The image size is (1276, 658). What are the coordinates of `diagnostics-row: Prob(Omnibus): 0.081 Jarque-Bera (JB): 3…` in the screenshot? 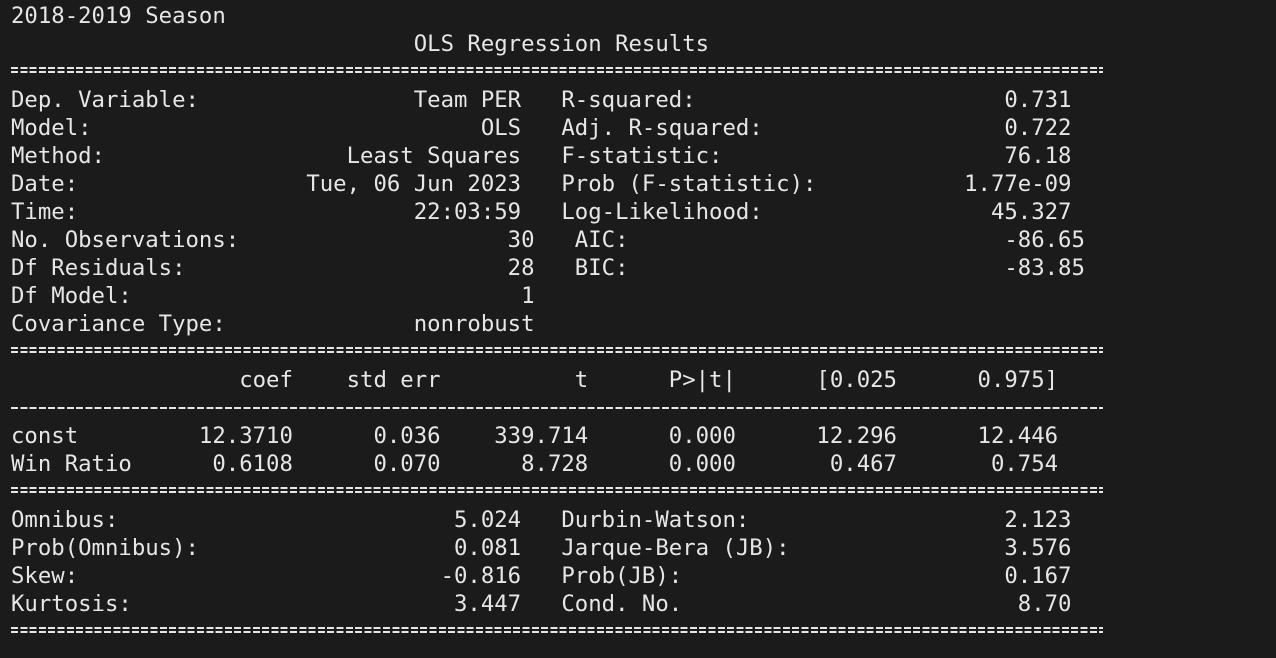 It's located at (541, 548).